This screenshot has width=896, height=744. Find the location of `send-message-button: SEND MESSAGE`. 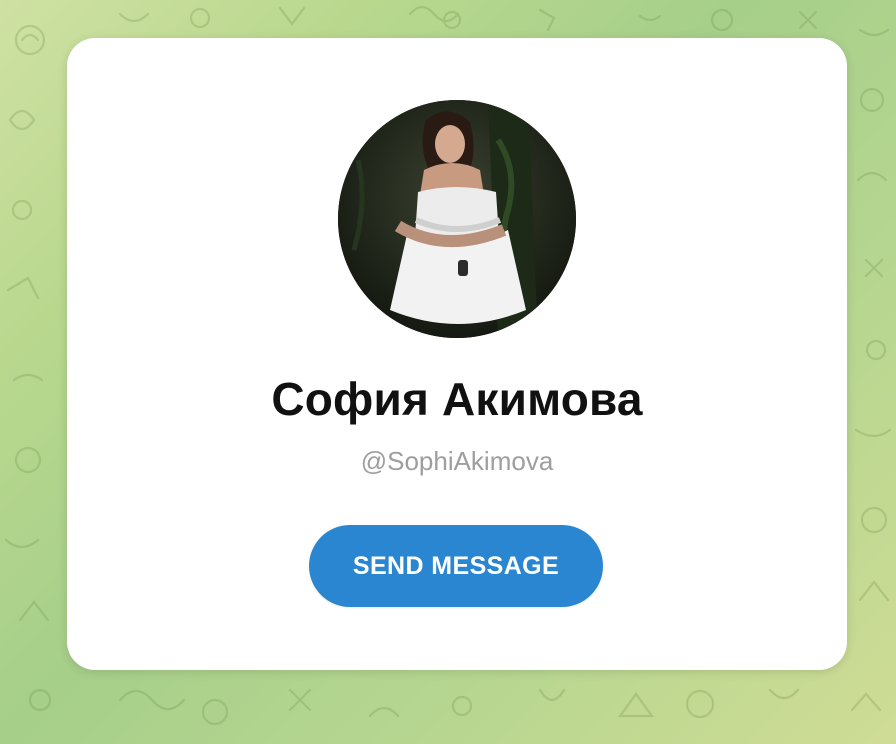

send-message-button: SEND MESSAGE is located at coordinates (456, 566).